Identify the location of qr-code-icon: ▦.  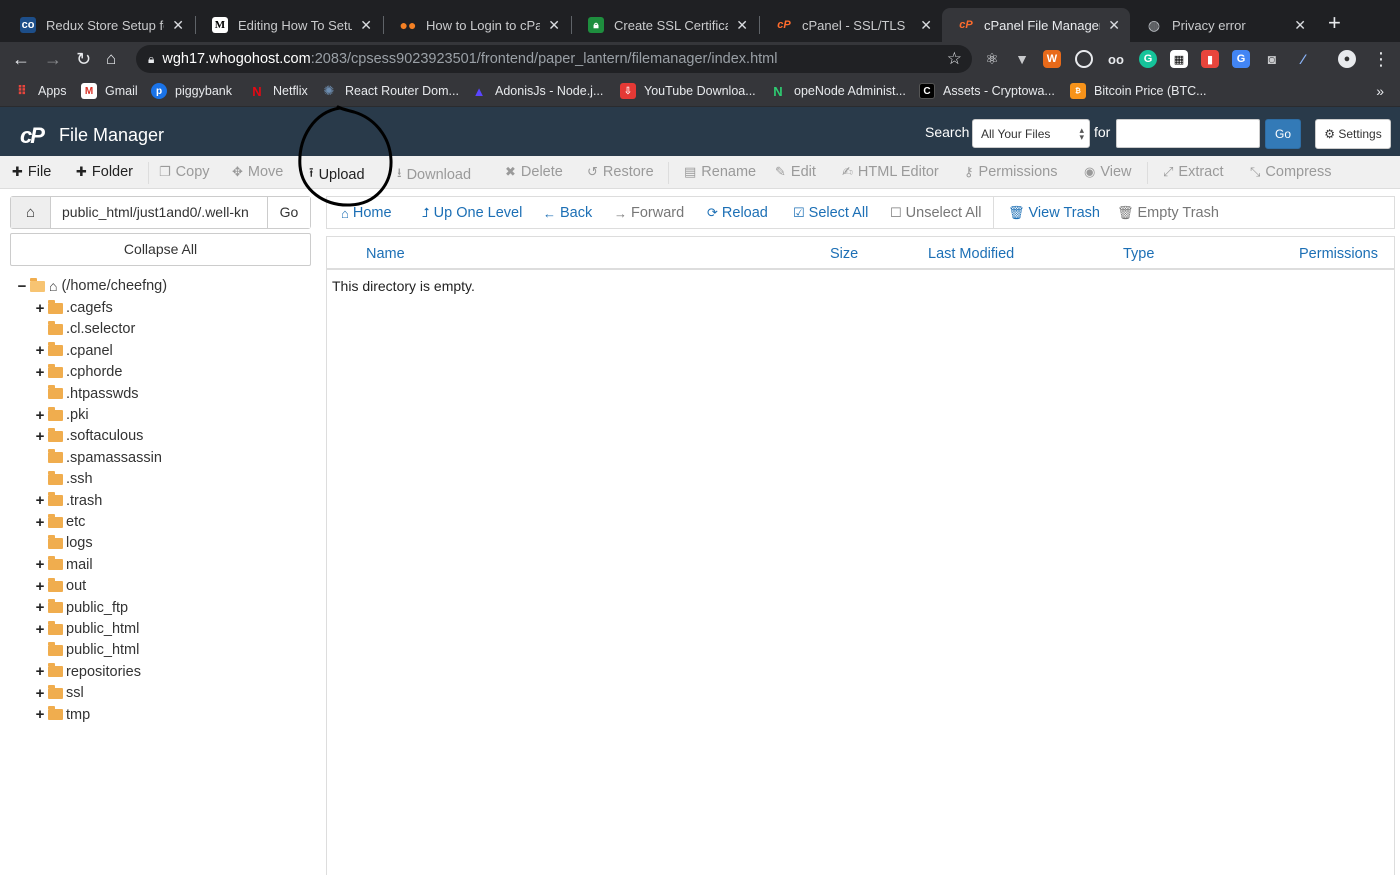
(1179, 59).